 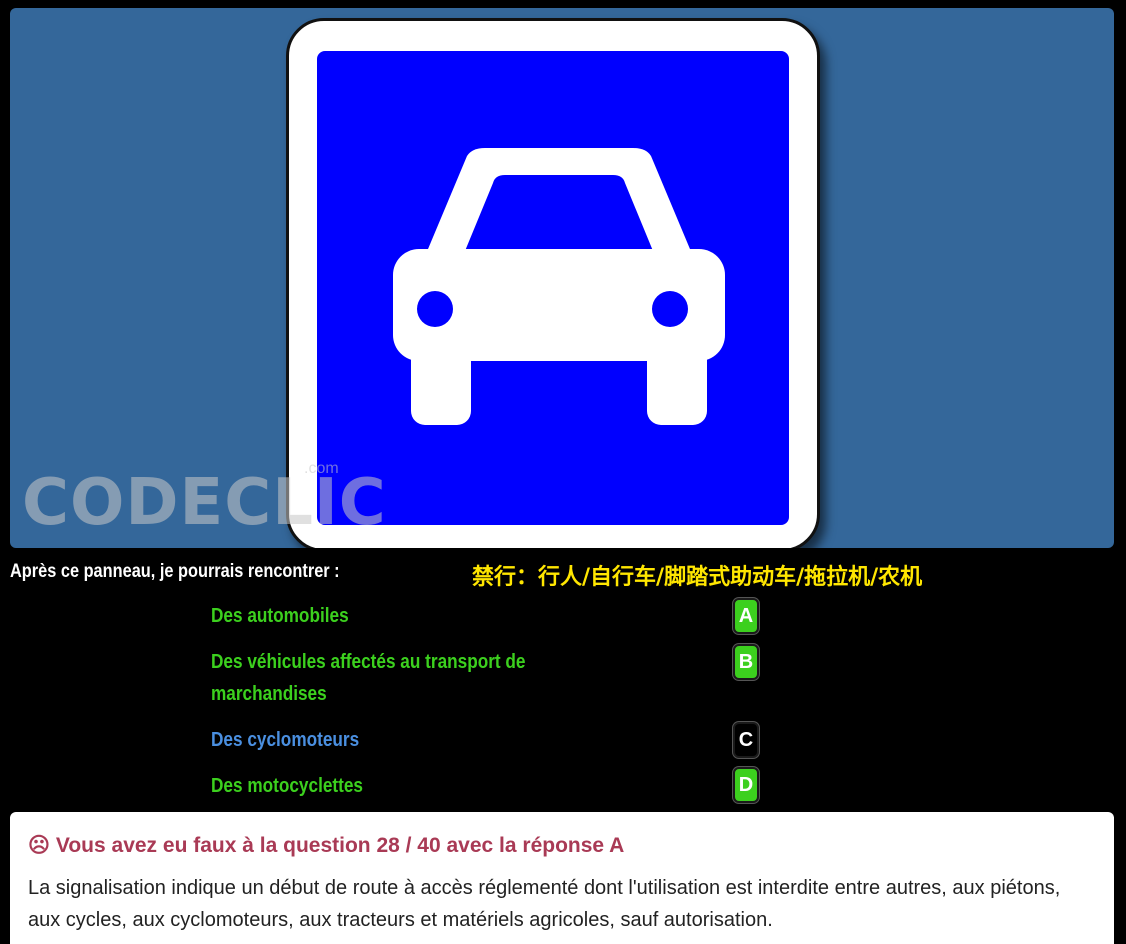 I want to click on codeclic-watermark: CODECLIC .com, so click(x=204, y=503).